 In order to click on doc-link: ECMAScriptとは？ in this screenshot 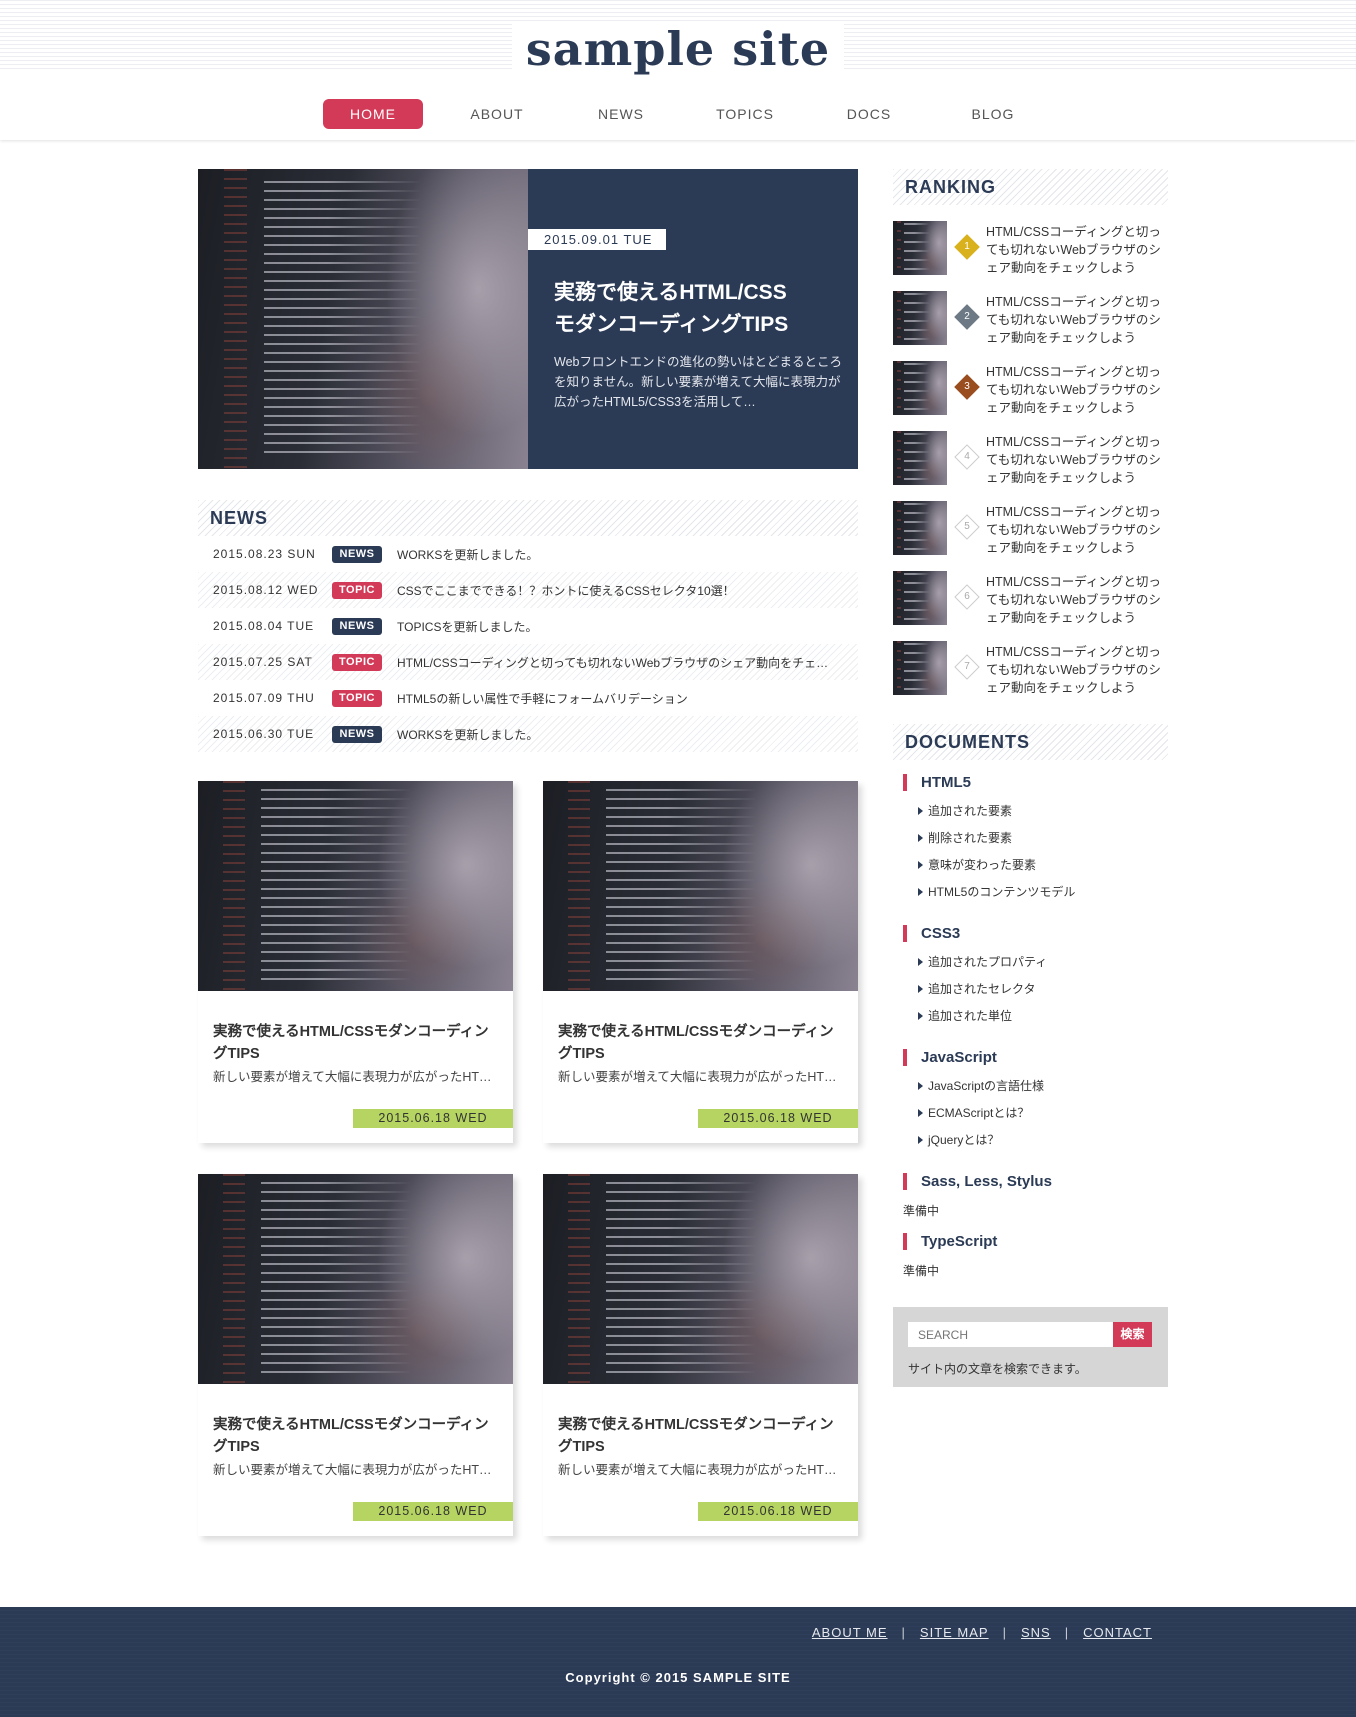, I will do `click(1030, 1118)`.